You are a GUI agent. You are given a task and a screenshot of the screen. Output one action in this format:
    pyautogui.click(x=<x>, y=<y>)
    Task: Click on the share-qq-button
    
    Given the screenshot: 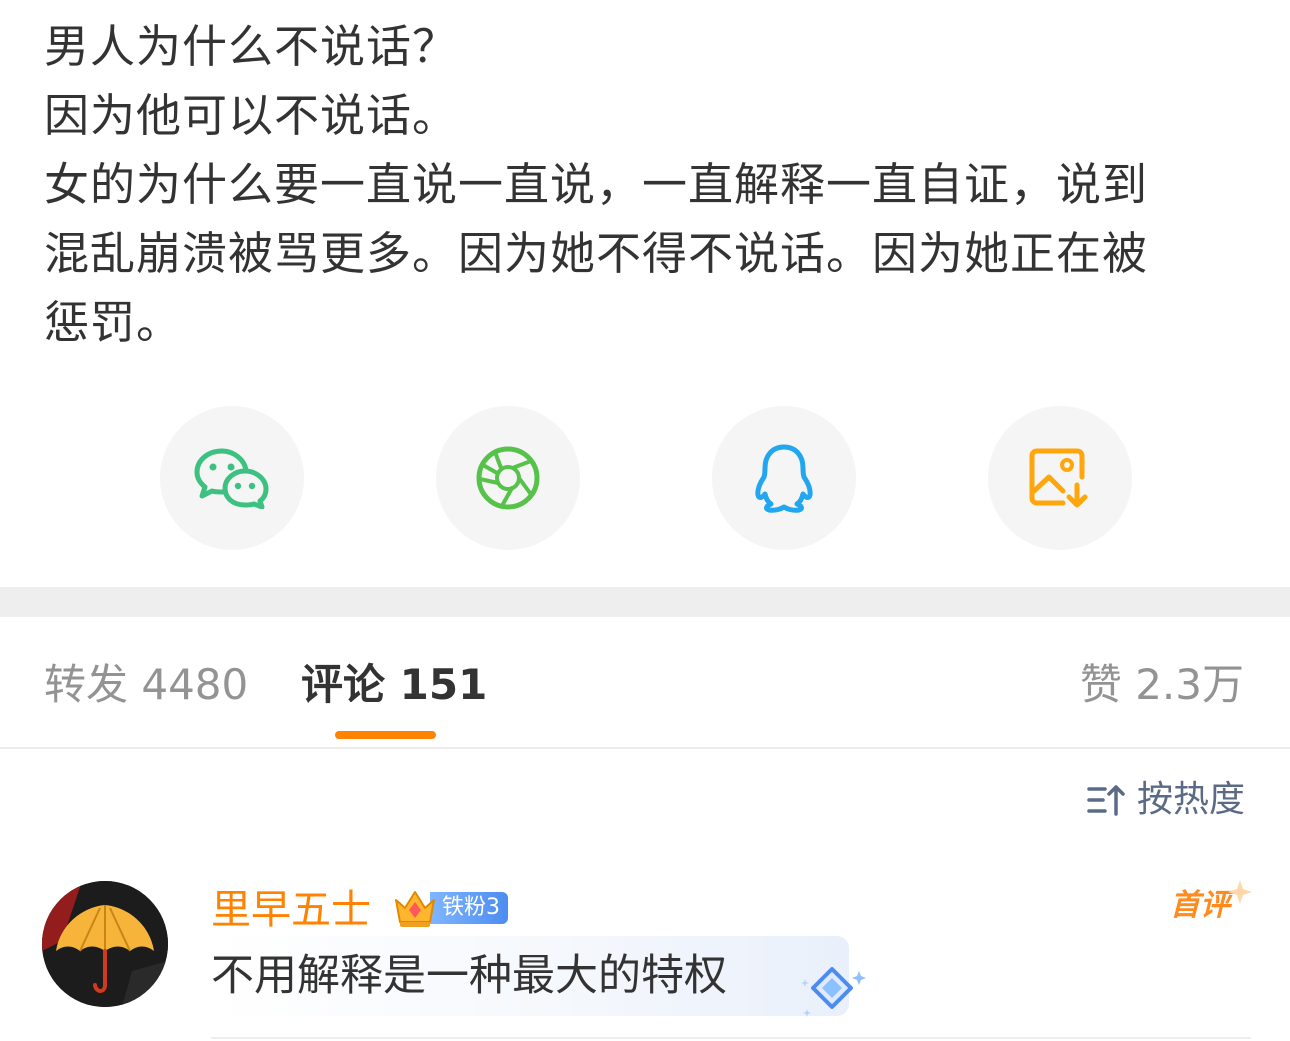 What is the action you would take?
    pyautogui.click(x=784, y=478)
    